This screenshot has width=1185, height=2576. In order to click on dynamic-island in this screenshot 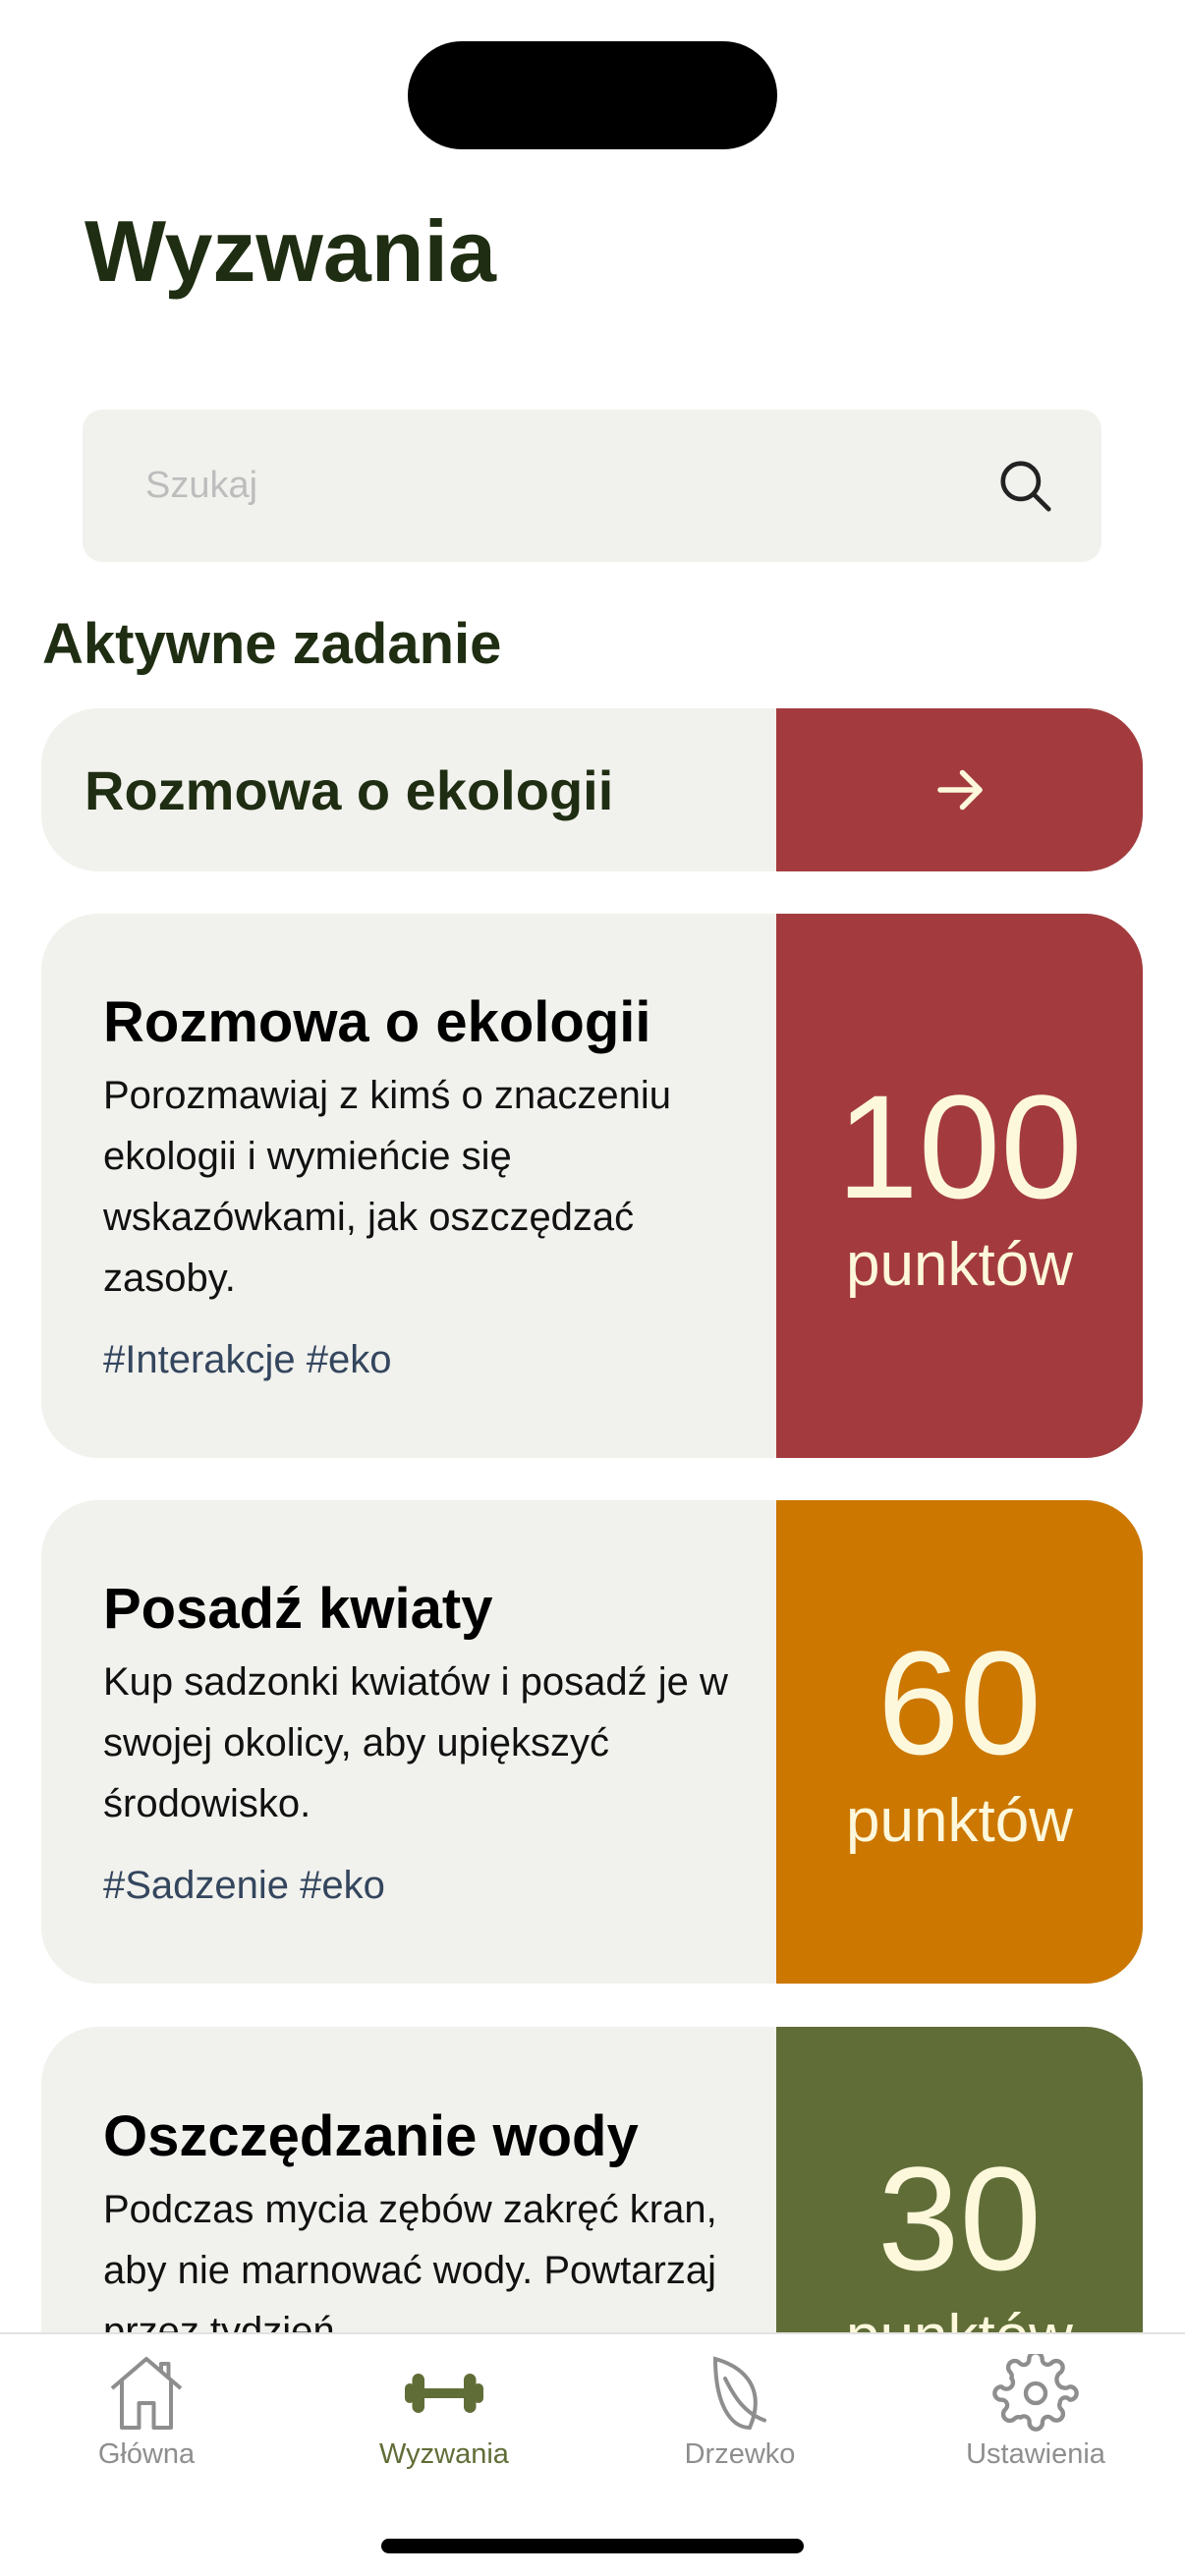, I will do `click(592, 95)`.